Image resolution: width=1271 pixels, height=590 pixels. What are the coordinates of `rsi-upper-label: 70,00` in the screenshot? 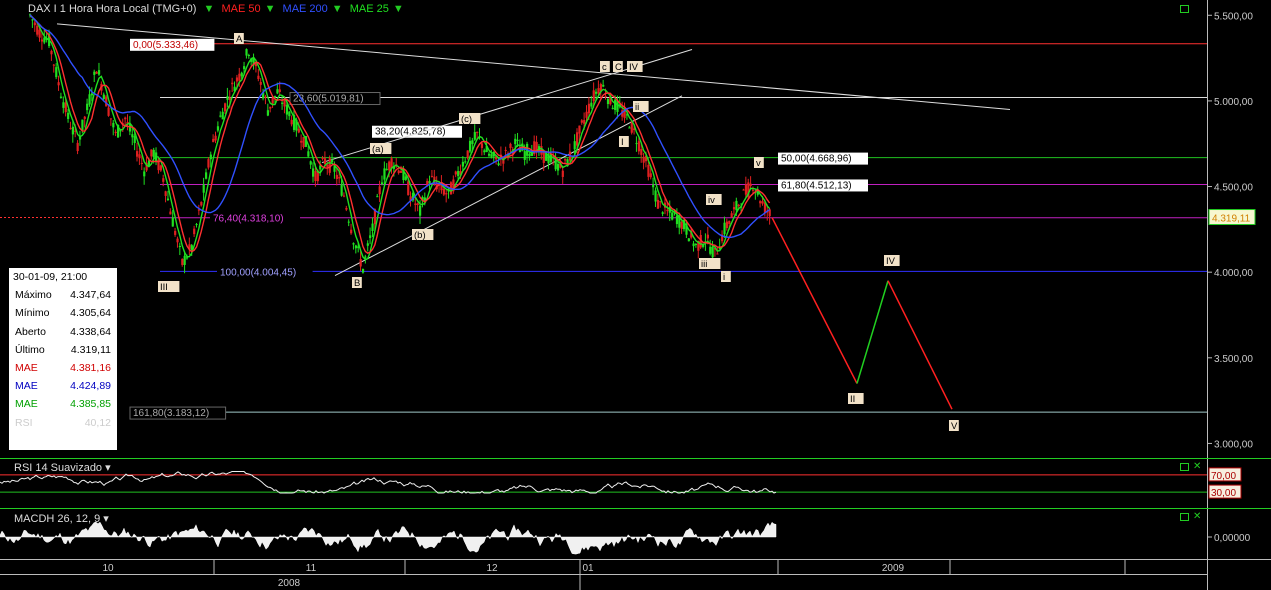 It's located at (1223, 476).